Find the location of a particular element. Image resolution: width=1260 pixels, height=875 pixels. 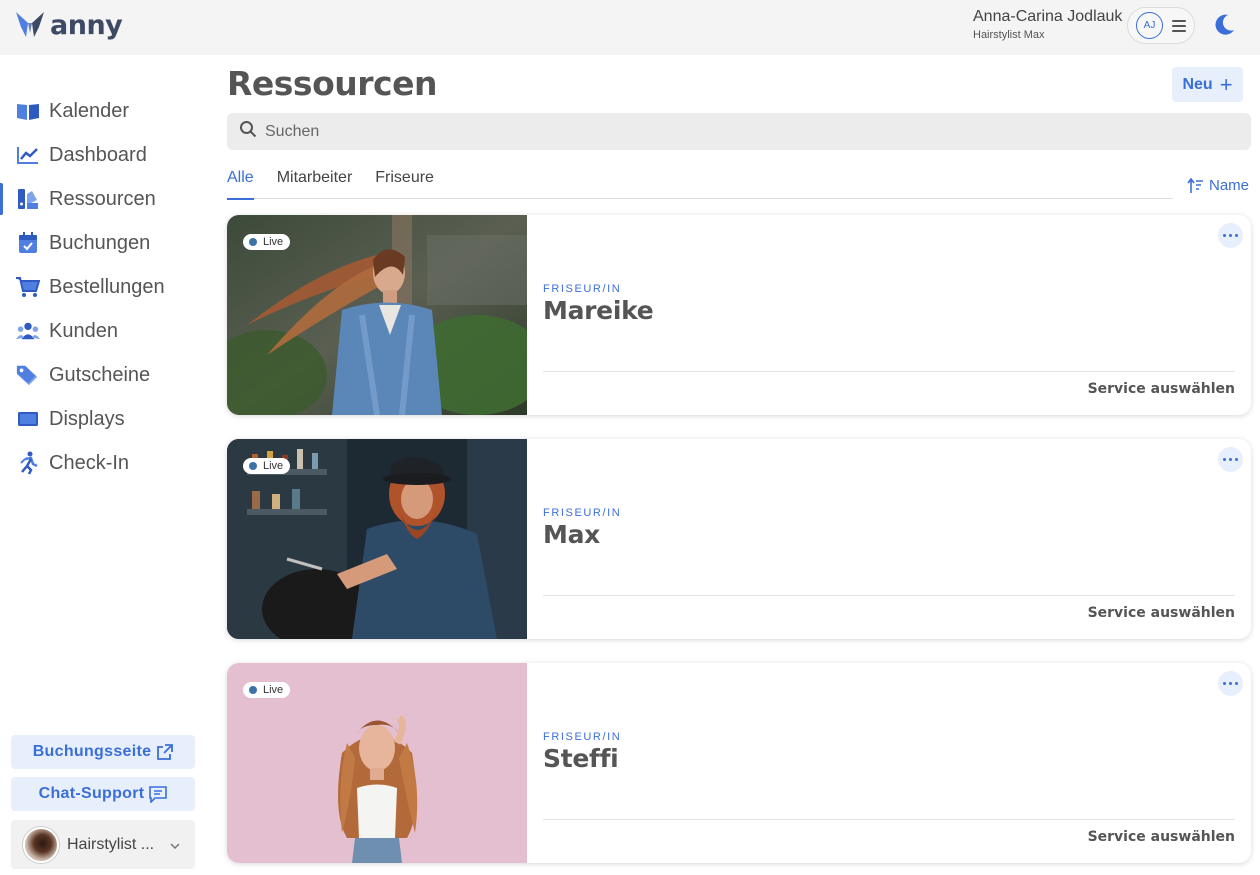

search-icon is located at coordinates (248, 131).